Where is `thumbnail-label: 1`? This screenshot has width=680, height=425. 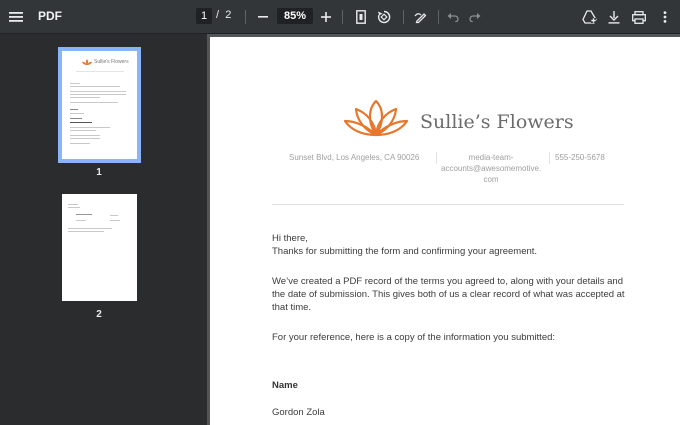
thumbnail-label: 1 is located at coordinates (99, 172).